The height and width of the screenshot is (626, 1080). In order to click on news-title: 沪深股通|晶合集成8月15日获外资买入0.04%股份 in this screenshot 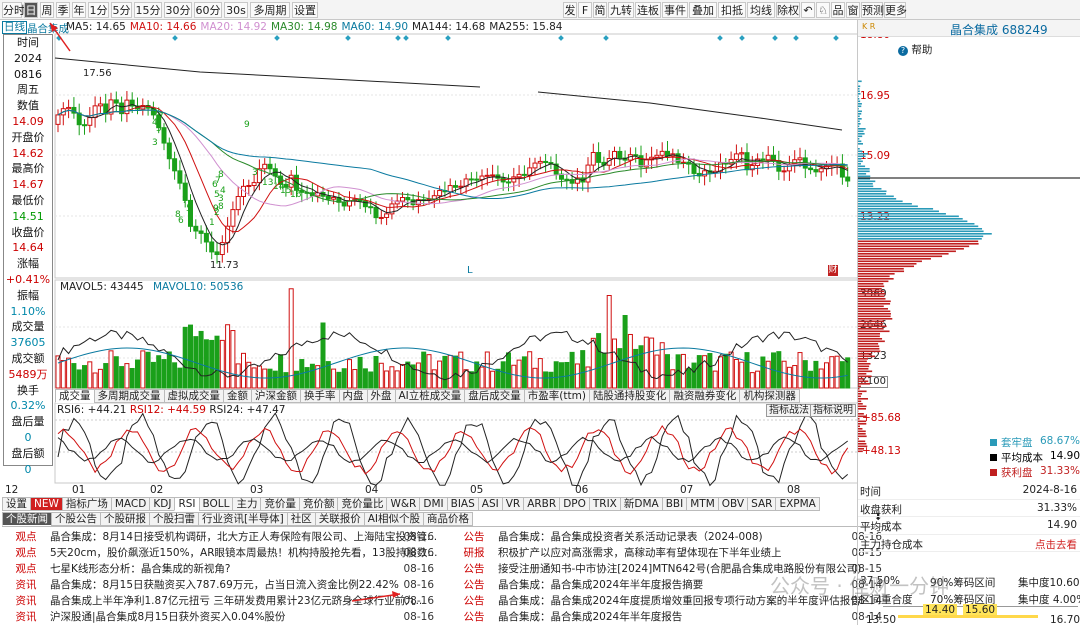, I will do `click(167, 617)`.